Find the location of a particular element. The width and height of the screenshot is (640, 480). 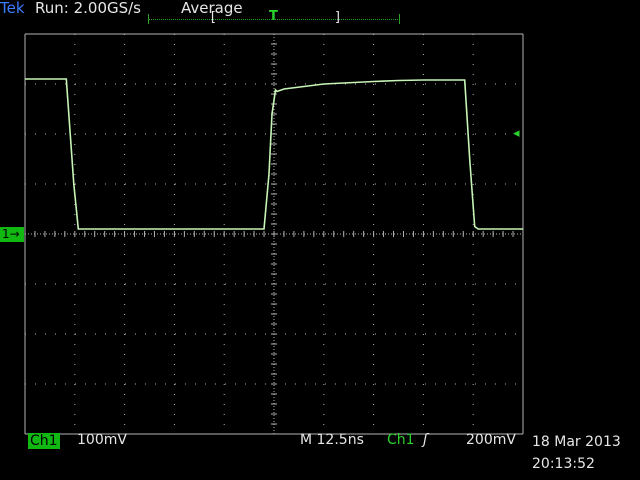

date-readout: 18 Mar 2013 is located at coordinates (576, 442).